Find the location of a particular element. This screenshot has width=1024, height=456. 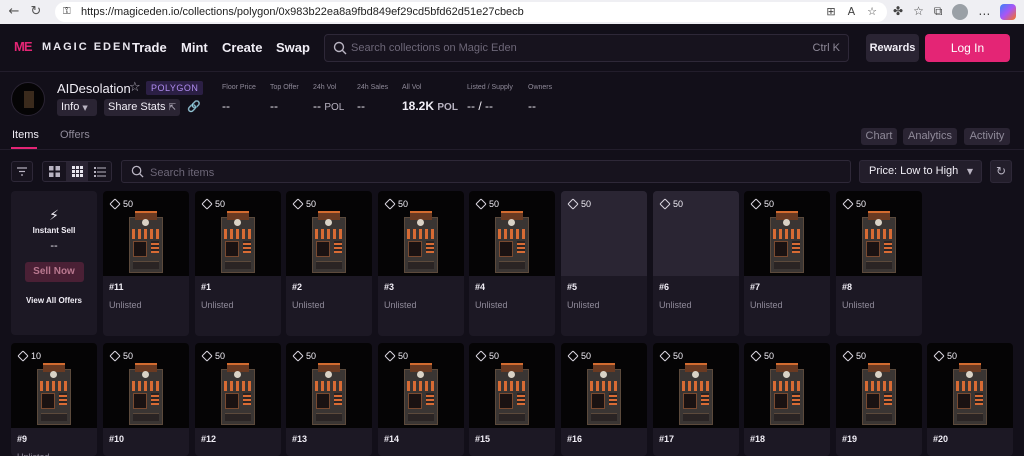

login-button: Log In is located at coordinates (967, 48).